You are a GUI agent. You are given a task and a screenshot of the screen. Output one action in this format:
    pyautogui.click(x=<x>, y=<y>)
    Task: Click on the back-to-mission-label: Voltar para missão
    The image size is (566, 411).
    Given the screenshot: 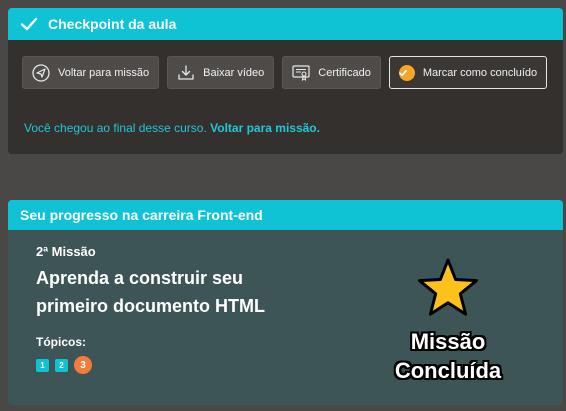 What is the action you would take?
    pyautogui.click(x=104, y=72)
    